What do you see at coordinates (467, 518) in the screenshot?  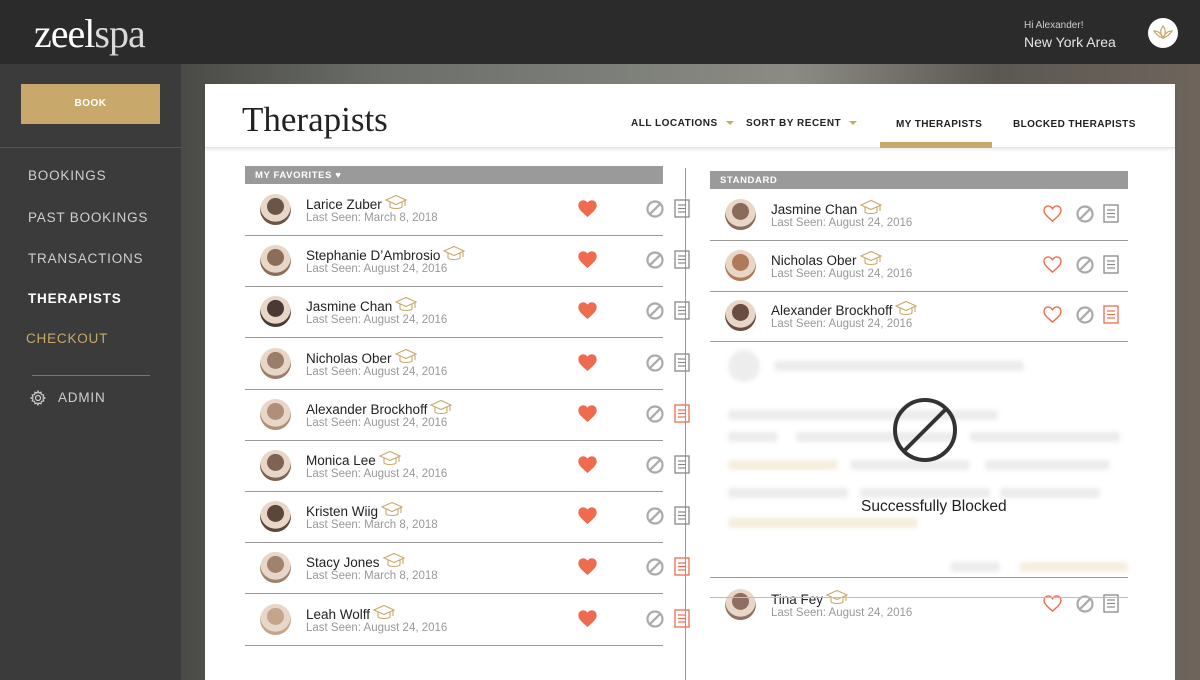 I see `list-item: Kristen Wiig Last Seen: March 8, 2018` at bounding box center [467, 518].